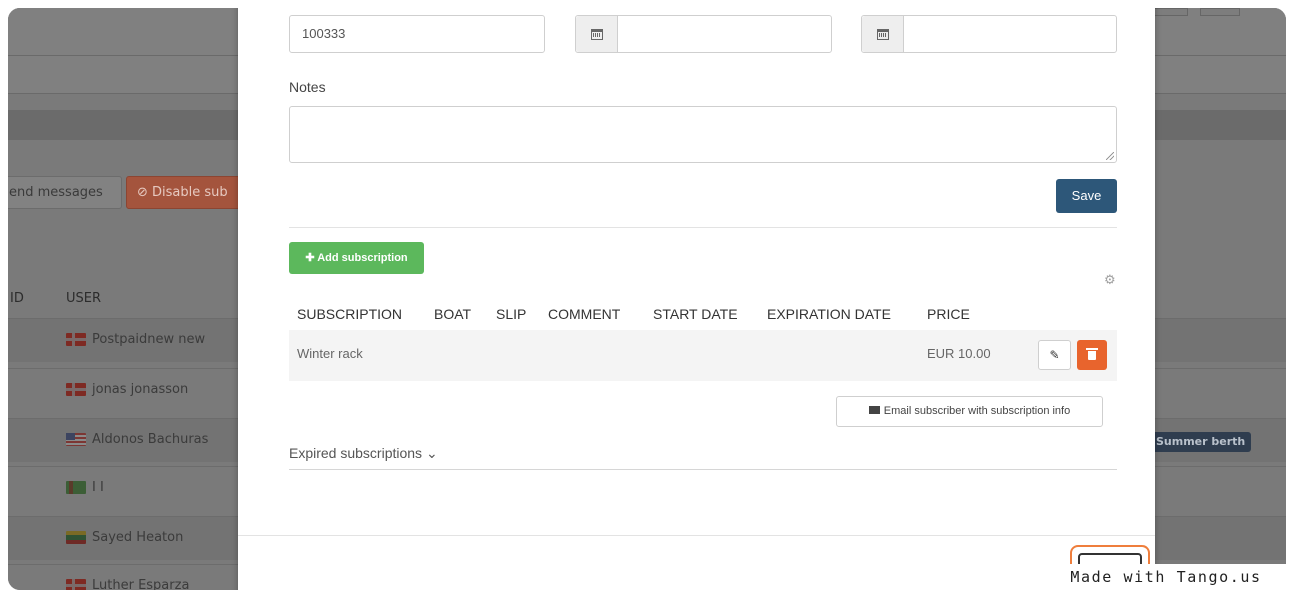 This screenshot has height=590, width=1294. What do you see at coordinates (76, 537) in the screenshot?
I see `lithuania-flag-icon` at bounding box center [76, 537].